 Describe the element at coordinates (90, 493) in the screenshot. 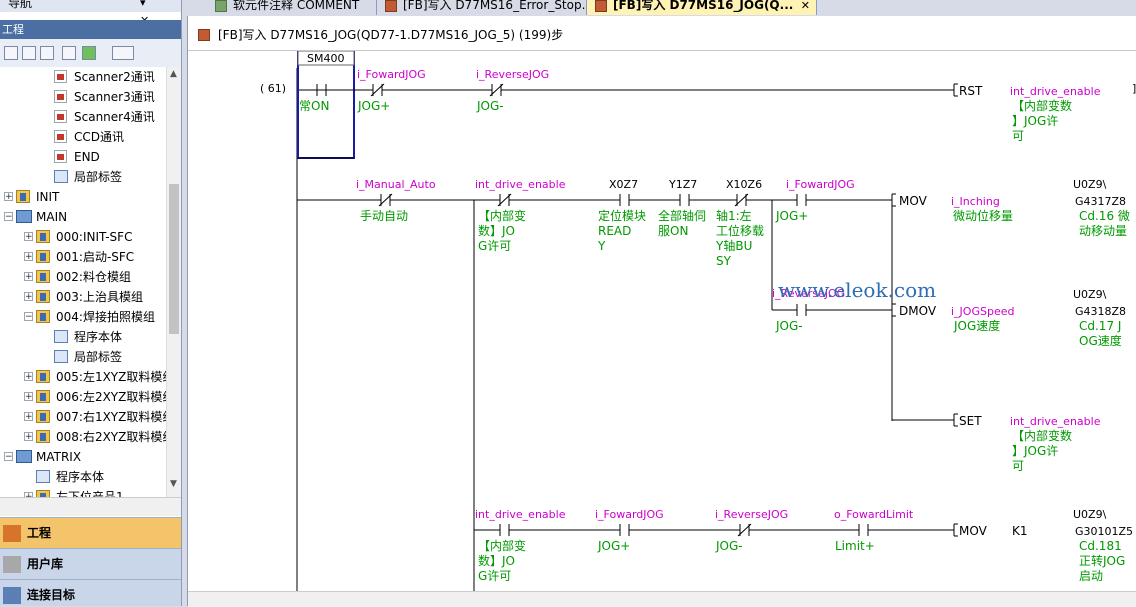

I see `tree-node-label: 左下位产品1` at that location.